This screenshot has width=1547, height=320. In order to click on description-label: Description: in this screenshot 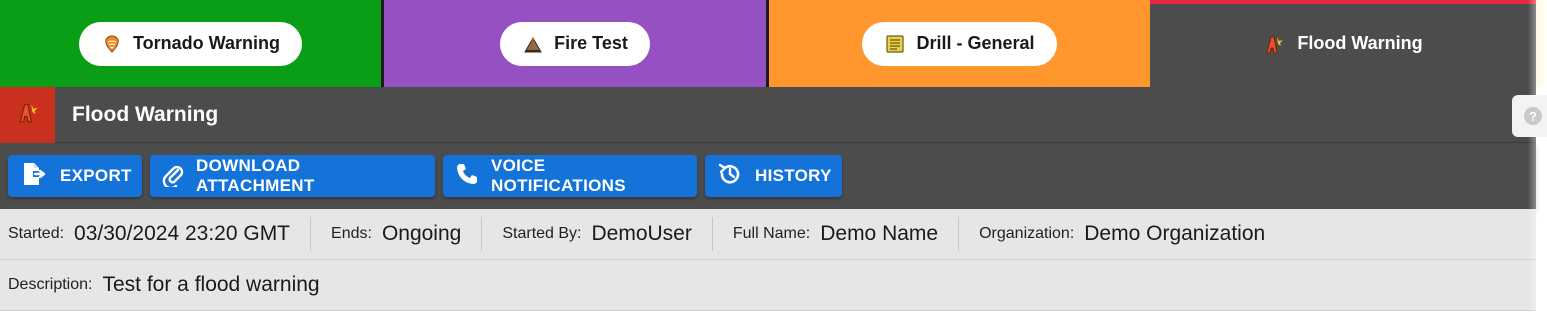, I will do `click(50, 284)`.